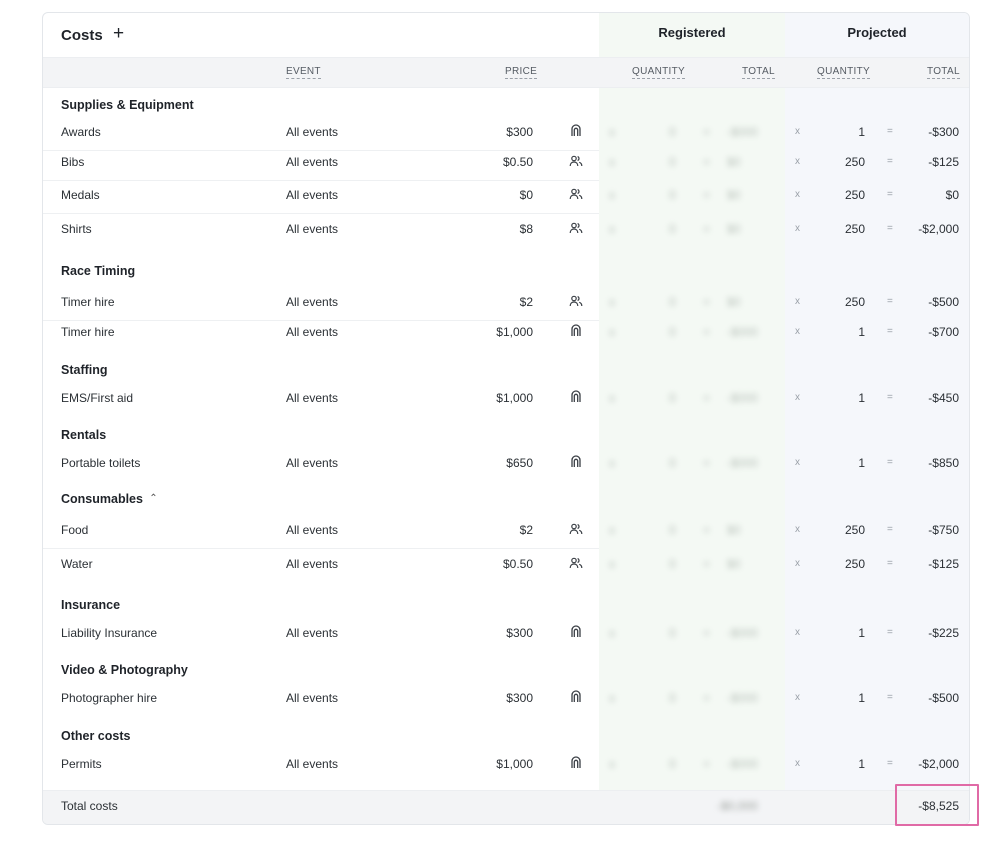  What do you see at coordinates (81, 764) in the screenshot?
I see `cost-item-name: Permits` at bounding box center [81, 764].